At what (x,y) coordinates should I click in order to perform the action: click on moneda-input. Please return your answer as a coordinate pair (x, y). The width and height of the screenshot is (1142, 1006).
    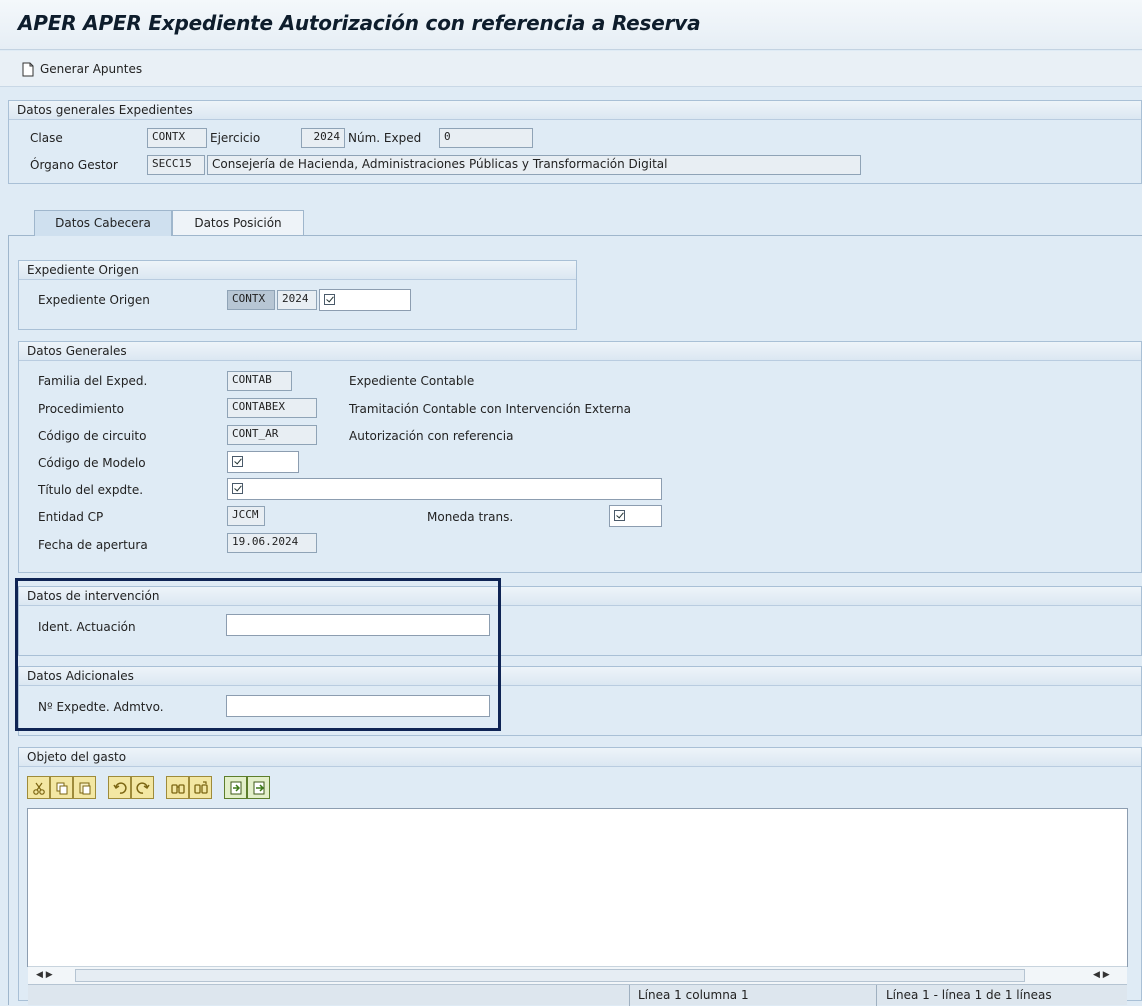
    Looking at the image, I should click on (635, 516).